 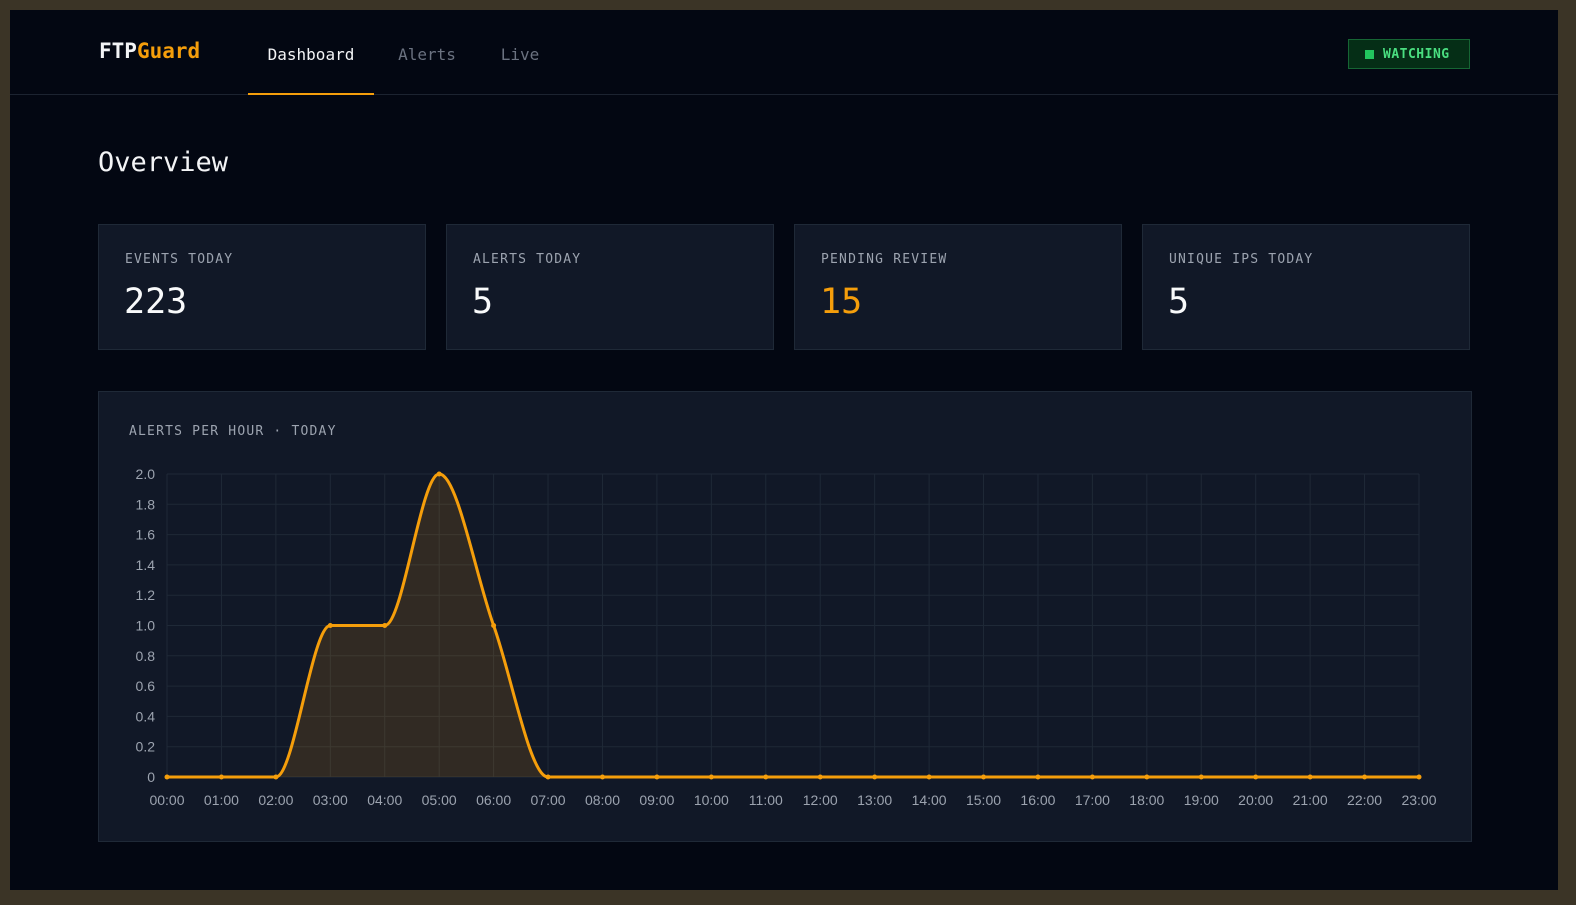 I want to click on x-tick-label: 23:00, so click(x=1418, y=800).